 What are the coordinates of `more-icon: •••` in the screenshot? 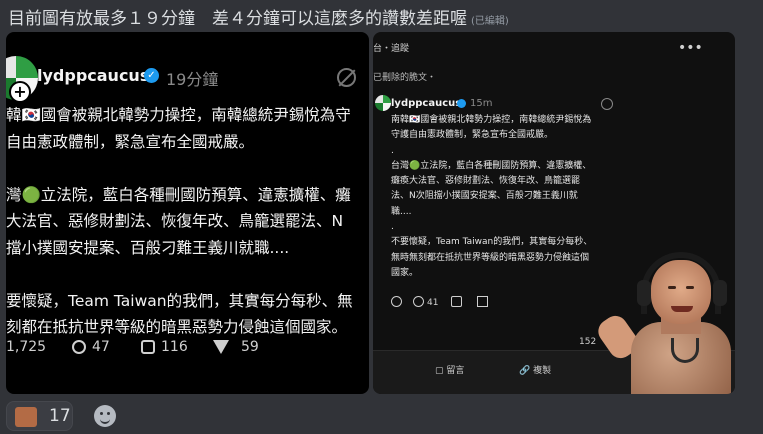 It's located at (690, 48).